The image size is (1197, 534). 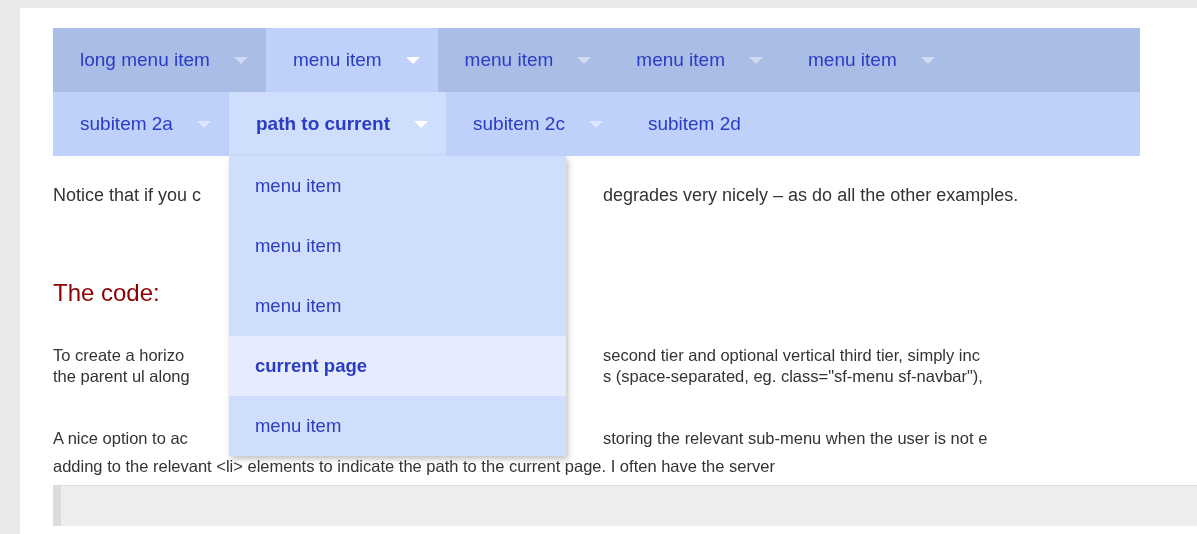 I want to click on section-heading: The code:, so click(x=106, y=293).